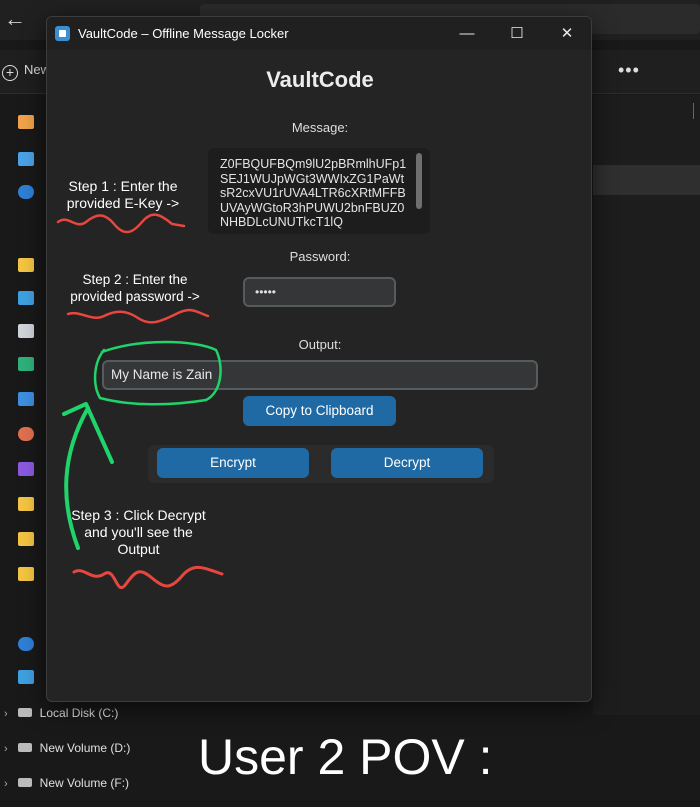  I want to click on drive-label: Local Disk (C:), so click(79, 713).